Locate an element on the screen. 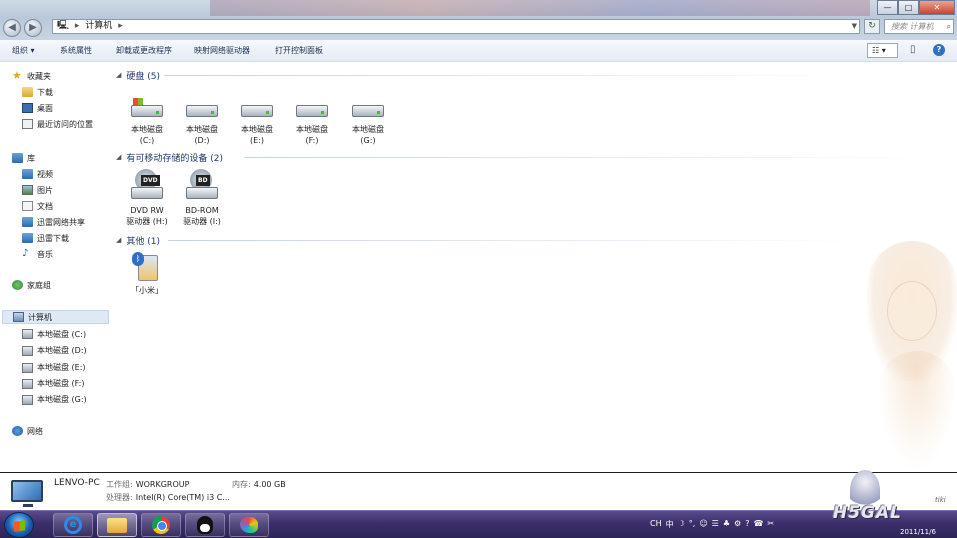 The width and height of the screenshot is (957, 538). nav-xunlei-share: 迅雷网络共享 is located at coordinates (53, 222).